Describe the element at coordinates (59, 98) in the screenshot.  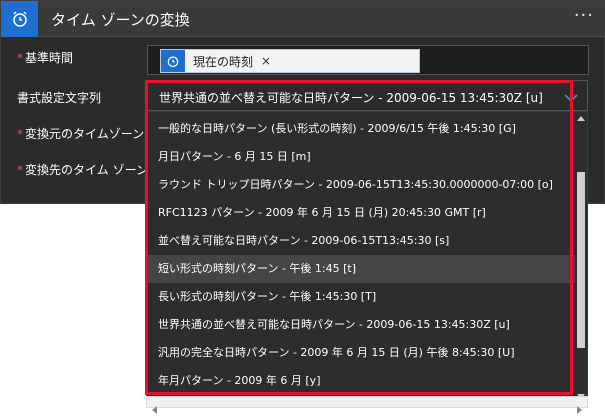
I see `format-string-label: 書式設定文字列` at that location.